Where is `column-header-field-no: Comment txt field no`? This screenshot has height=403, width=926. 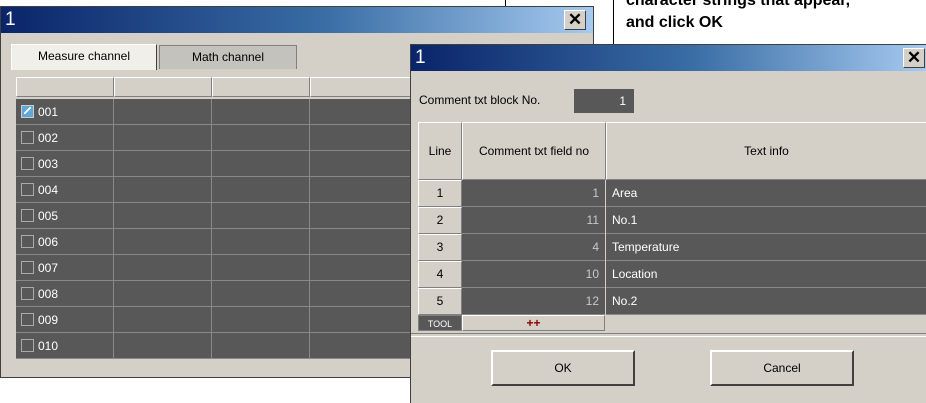 column-header-field-no: Comment txt field no is located at coordinates (534, 151).